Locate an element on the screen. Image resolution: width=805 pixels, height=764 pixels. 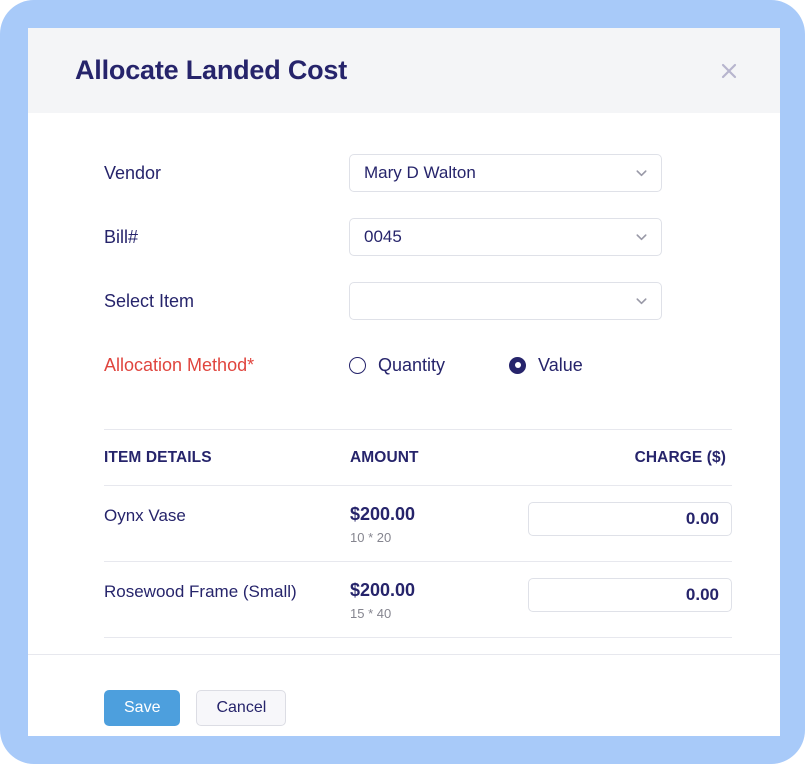
column-header-amount: AMOUNT is located at coordinates (384, 457).